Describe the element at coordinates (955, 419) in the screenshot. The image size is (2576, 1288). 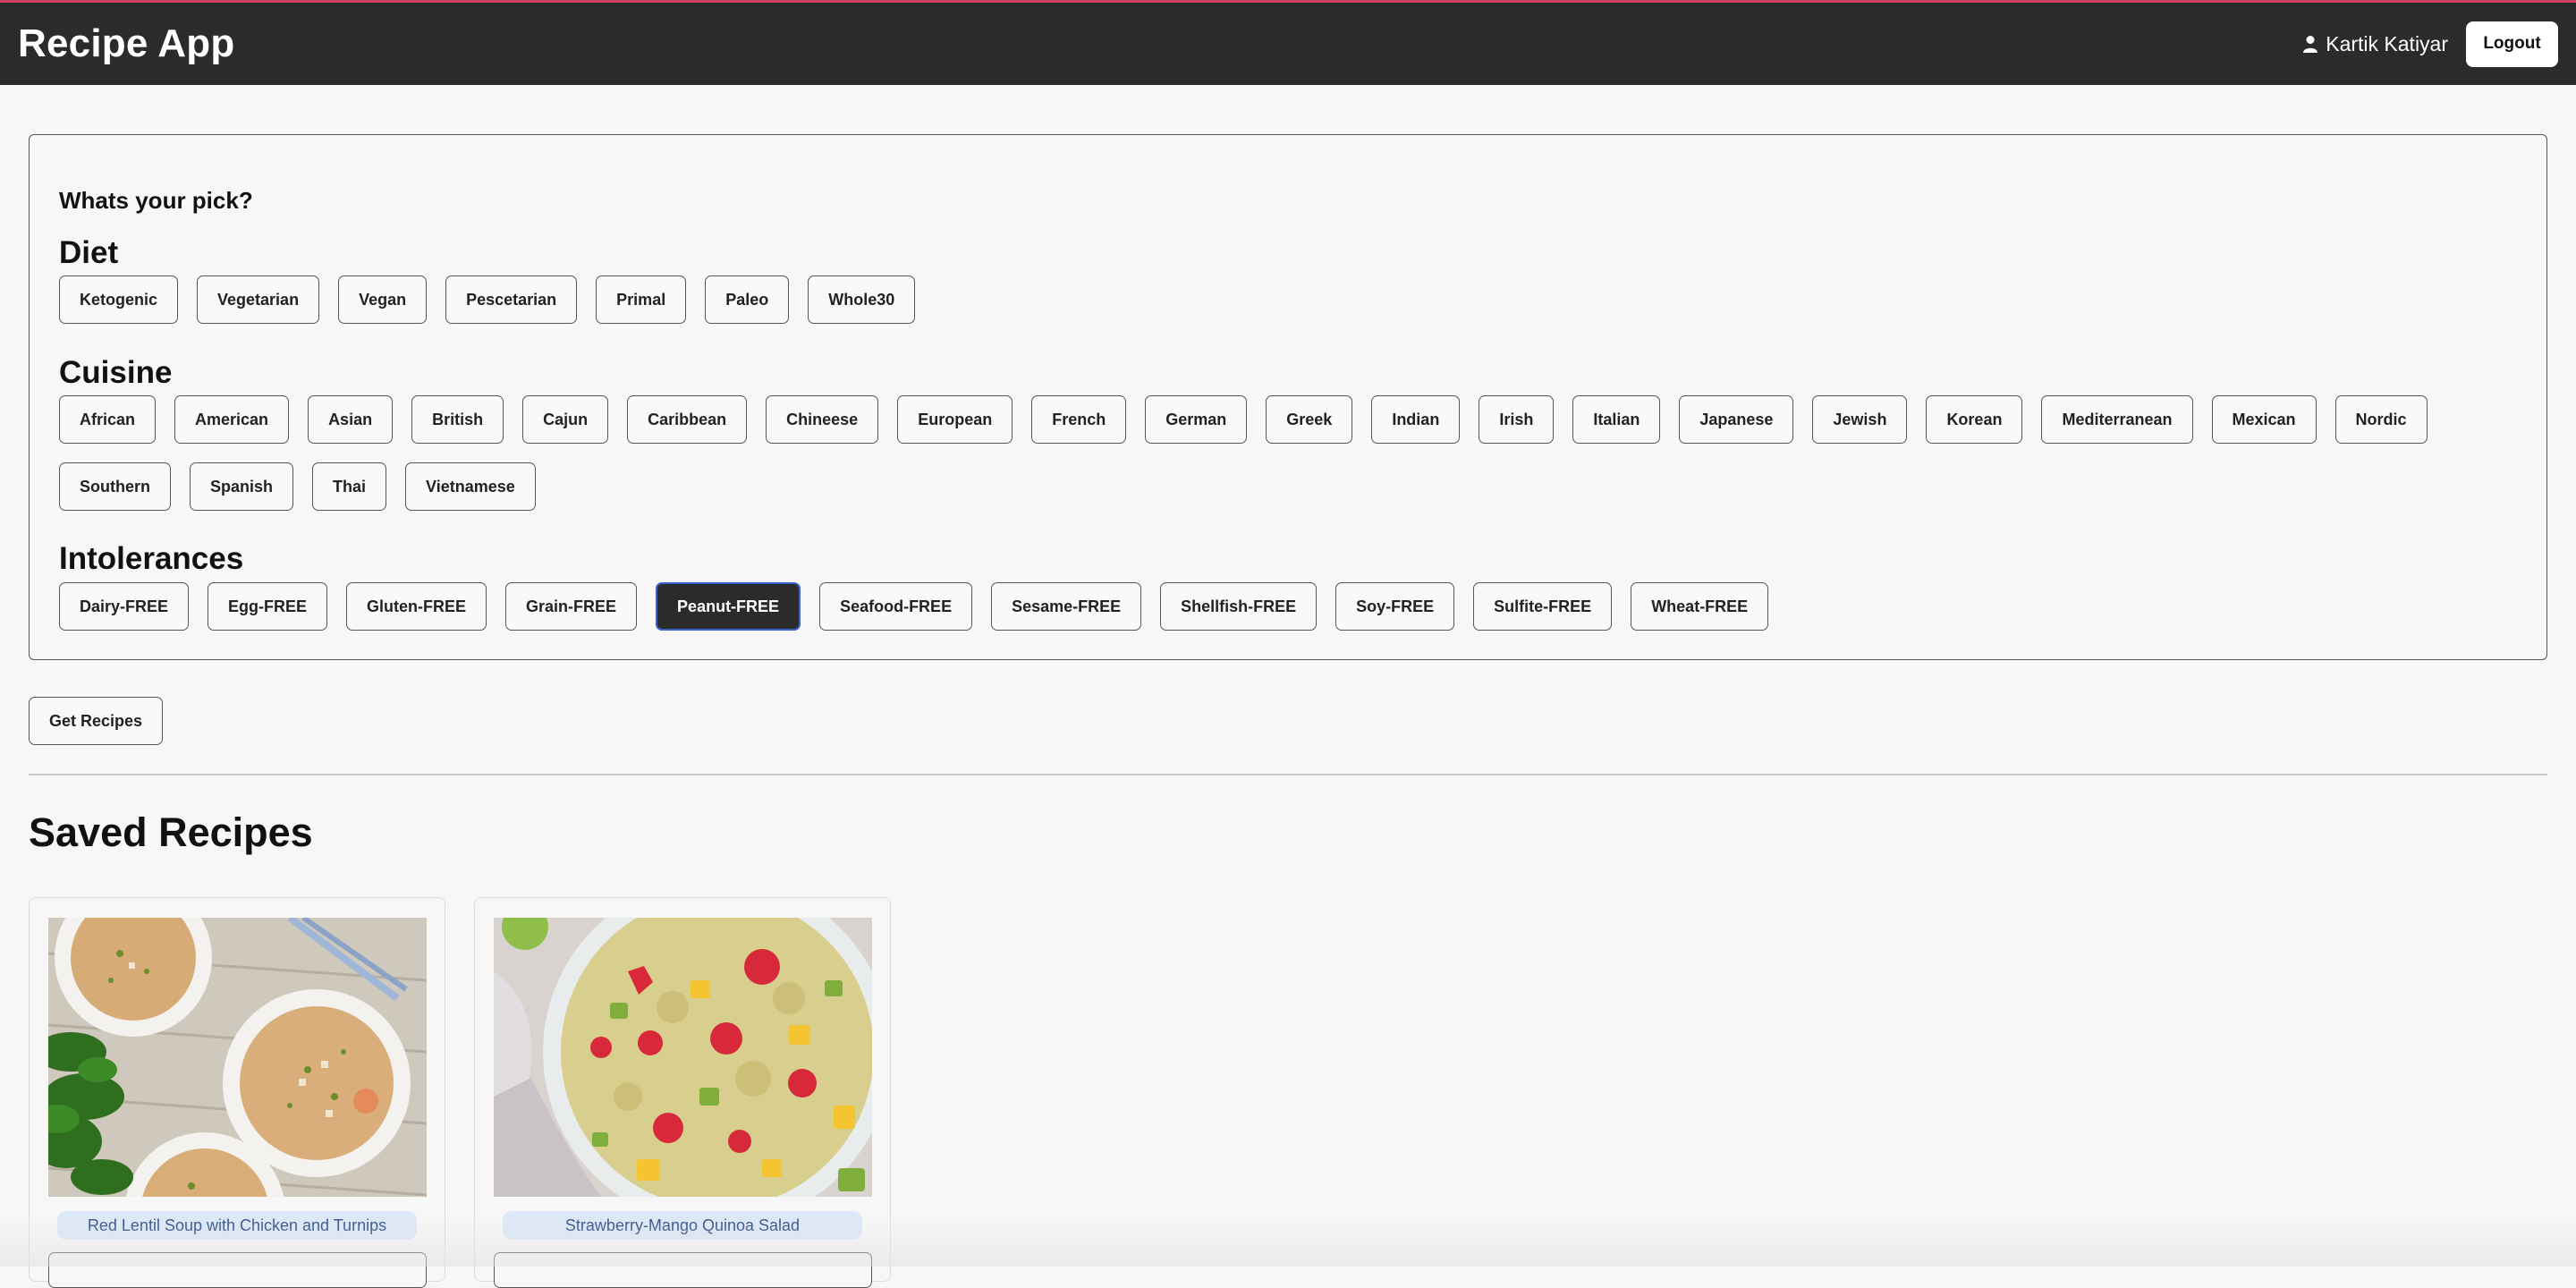
I see `cuisine-chip-european: European` at that location.